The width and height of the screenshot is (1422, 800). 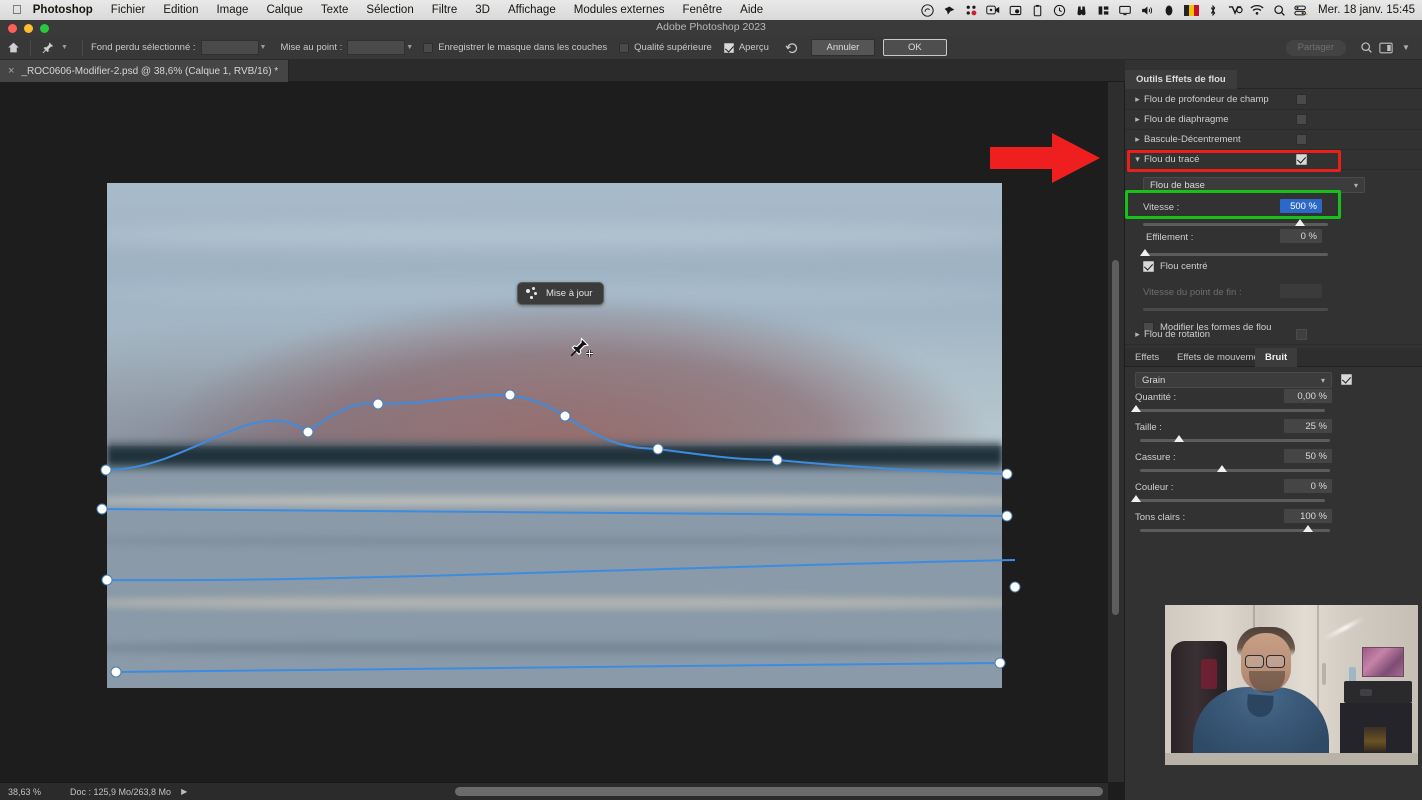 What do you see at coordinates (1230, 410) in the screenshot?
I see `noise-amount-slider-track` at bounding box center [1230, 410].